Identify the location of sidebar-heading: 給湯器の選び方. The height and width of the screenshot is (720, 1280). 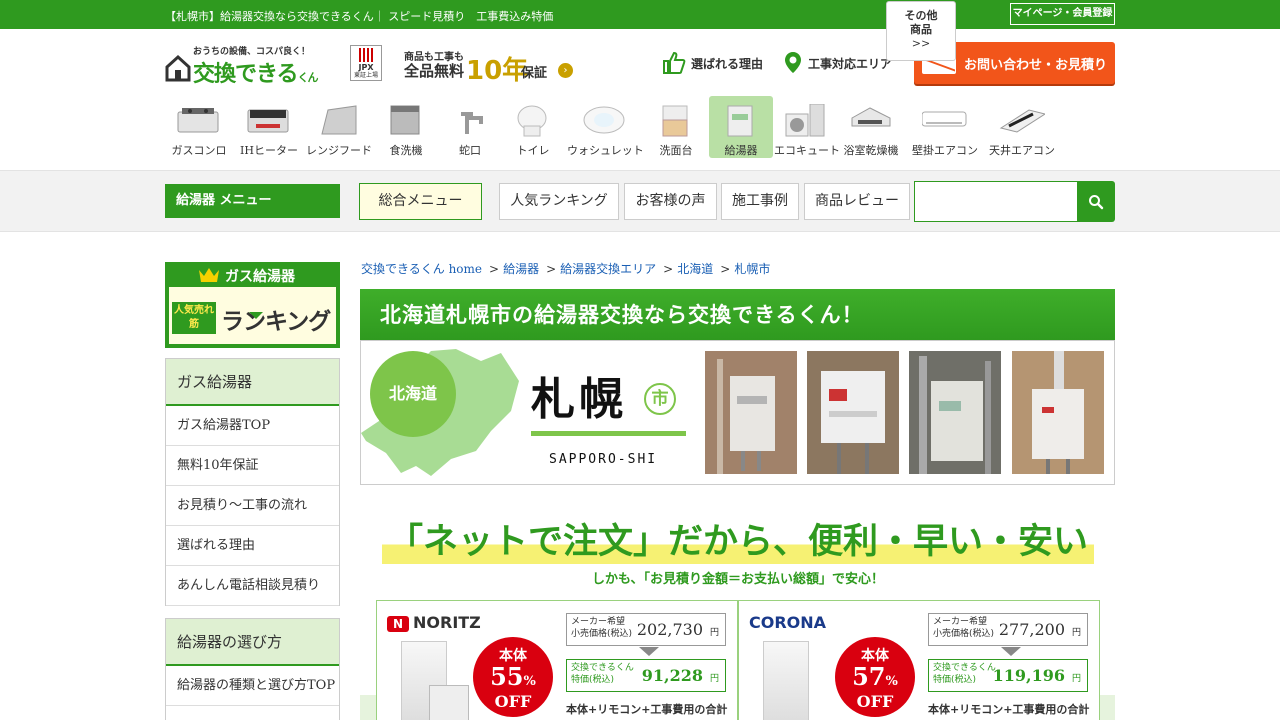
(252, 642).